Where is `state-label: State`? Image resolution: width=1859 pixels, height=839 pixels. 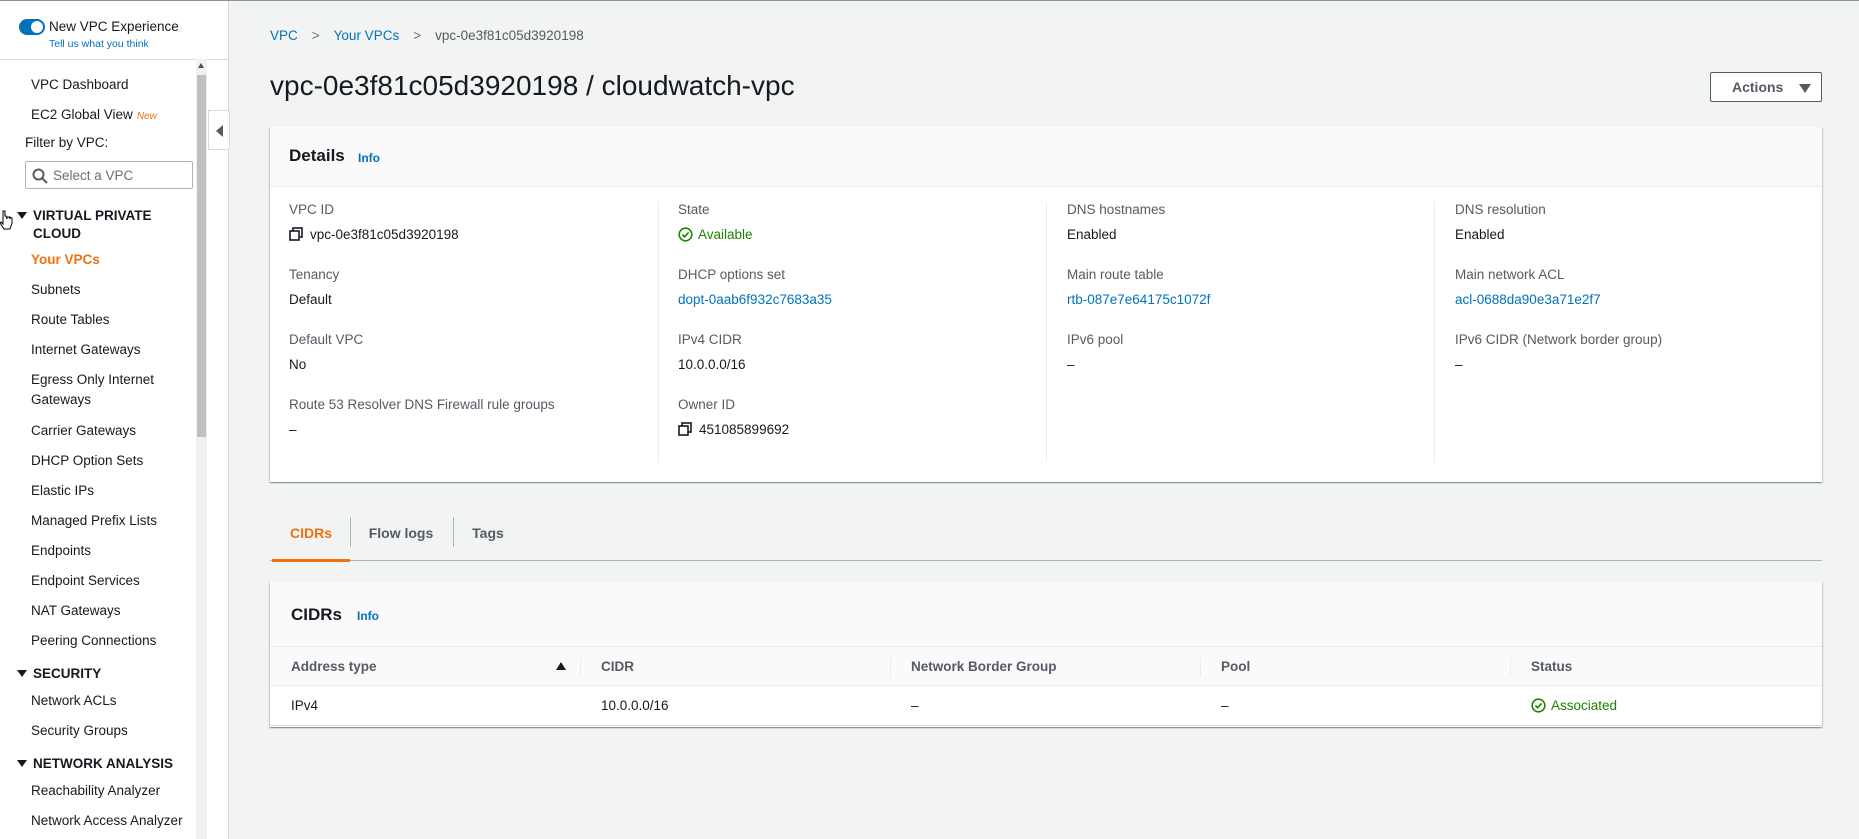 state-label: State is located at coordinates (694, 209).